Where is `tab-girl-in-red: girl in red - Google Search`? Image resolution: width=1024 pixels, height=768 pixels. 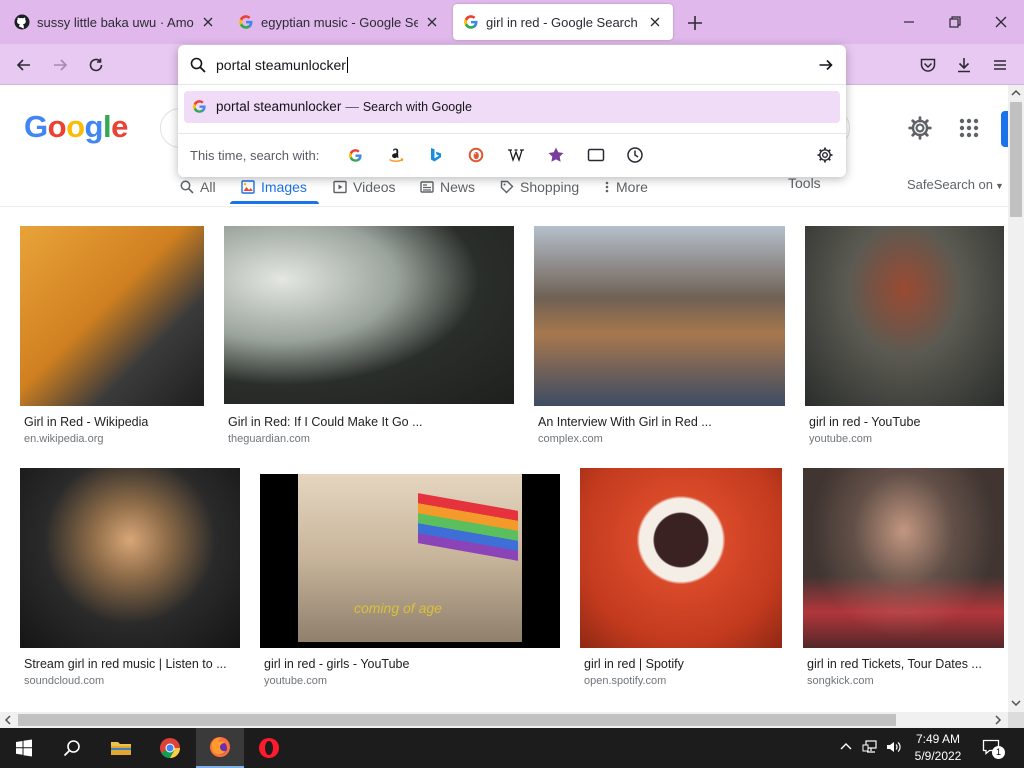
tab-girl-in-red: girl in red - Google Search is located at coordinates (563, 22).